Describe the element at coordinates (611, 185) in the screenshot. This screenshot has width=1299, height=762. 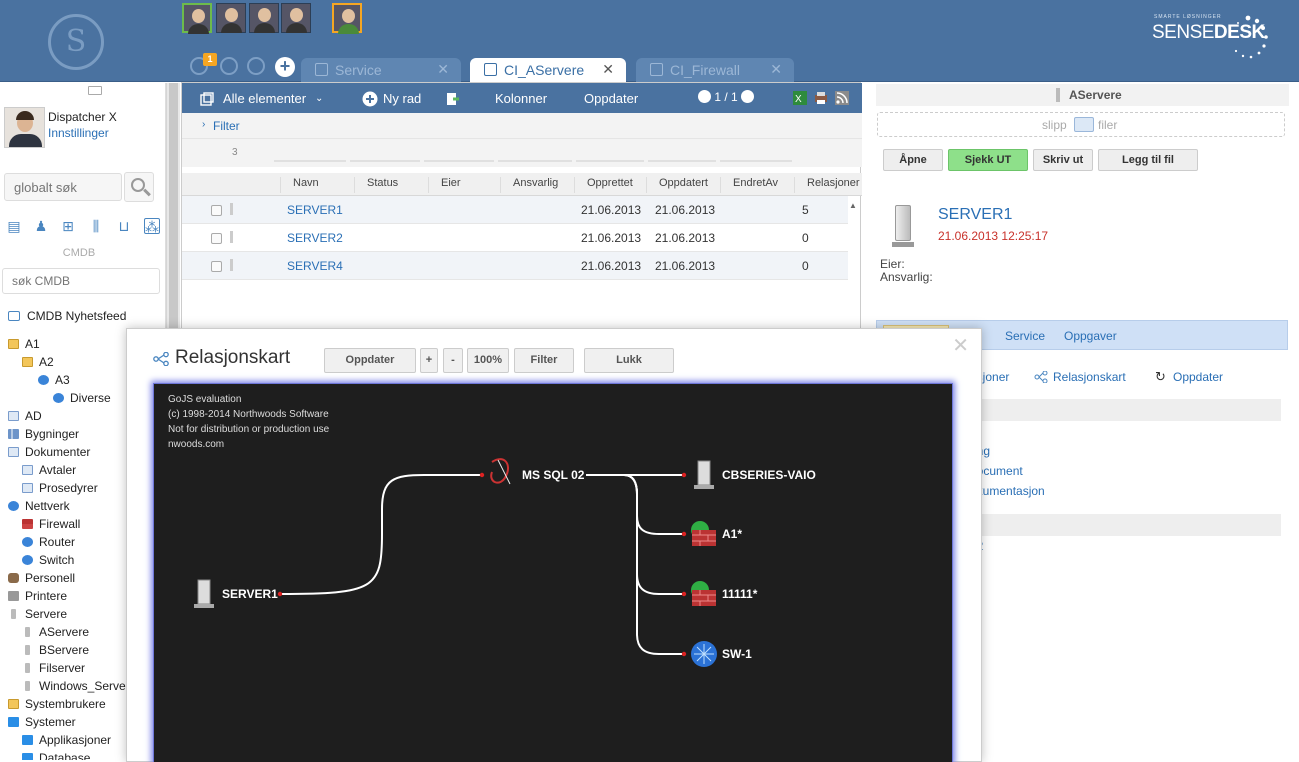
I see `column-header: Opprettet` at that location.